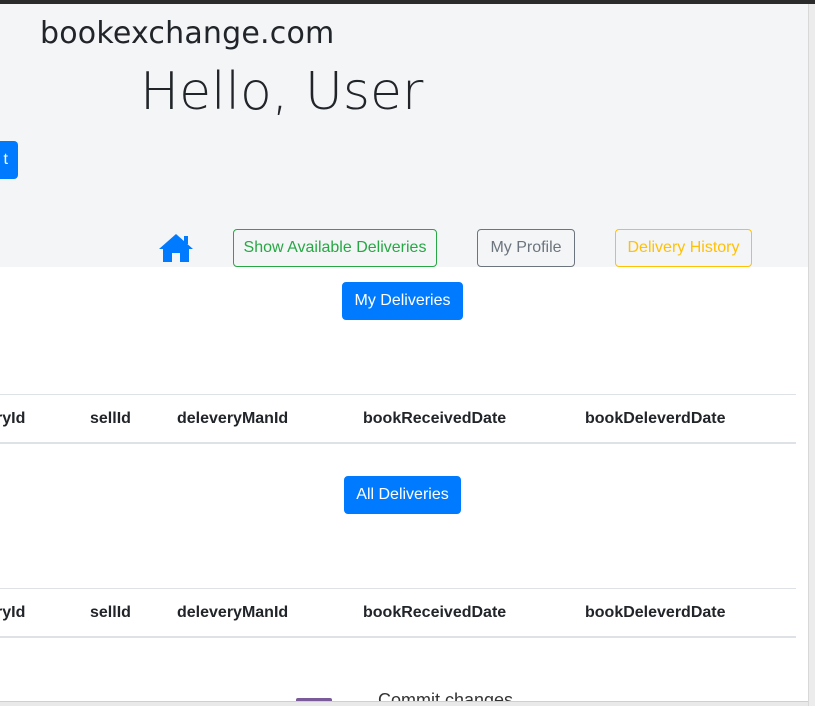 This screenshot has width=815, height=706. What do you see at coordinates (402, 301) in the screenshot?
I see `my-deliveries-button: My Deliveries` at bounding box center [402, 301].